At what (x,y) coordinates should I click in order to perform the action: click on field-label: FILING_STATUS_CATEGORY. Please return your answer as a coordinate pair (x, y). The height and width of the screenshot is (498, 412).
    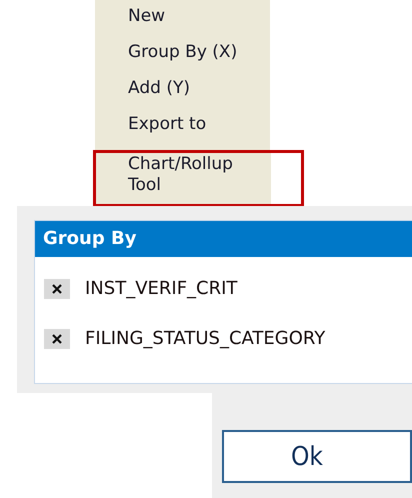
    Looking at the image, I should click on (205, 338).